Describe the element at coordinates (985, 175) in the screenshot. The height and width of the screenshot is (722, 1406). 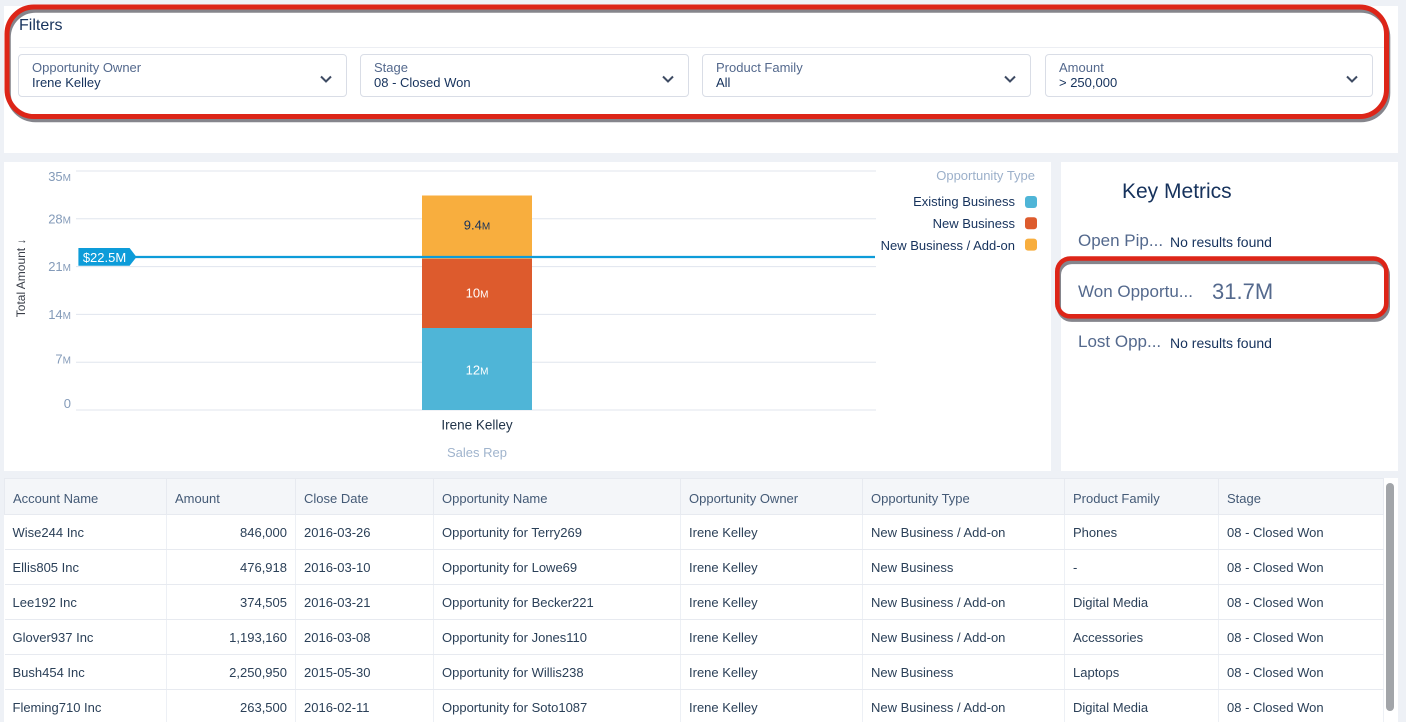
I see `svg-text: Opportunity Type` at that location.